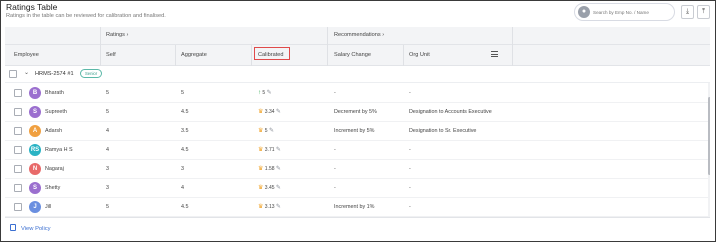 This screenshot has height=242, width=716. I want to click on org-unit: Designation to Sr. Executive, so click(443, 131).